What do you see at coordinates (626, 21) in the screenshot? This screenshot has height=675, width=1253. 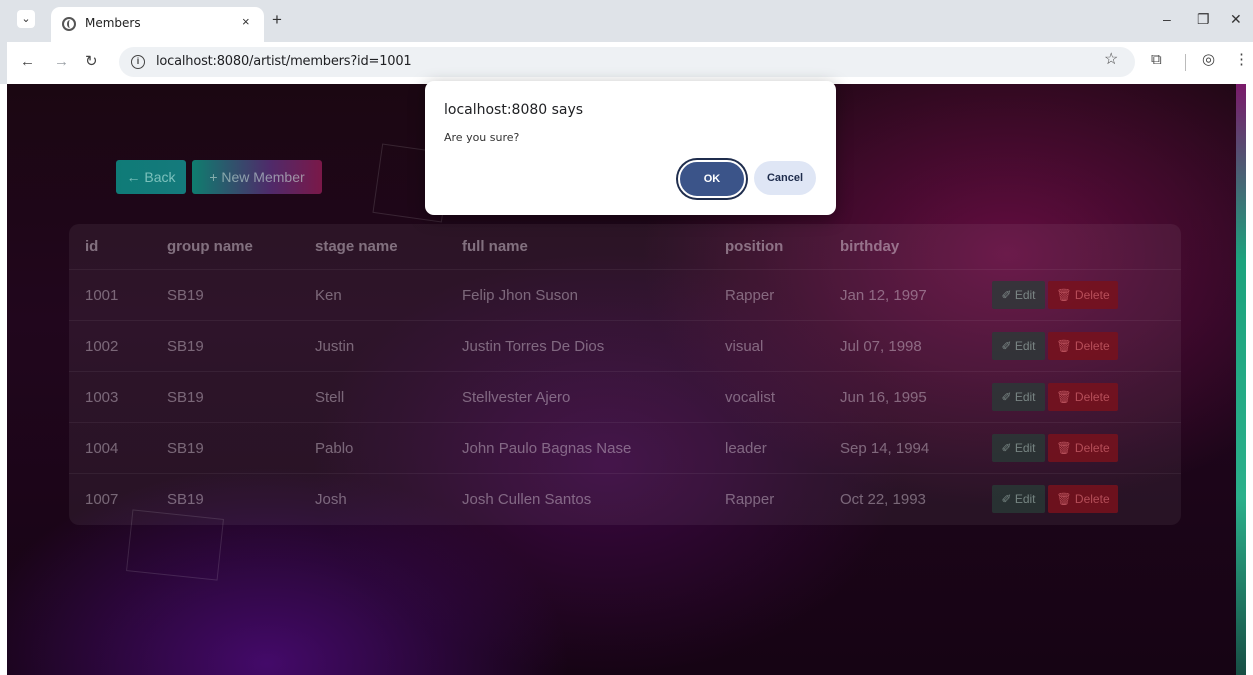 I see `browser-tab-strip: ⌄ Members × + – ❐ ✕` at bounding box center [626, 21].